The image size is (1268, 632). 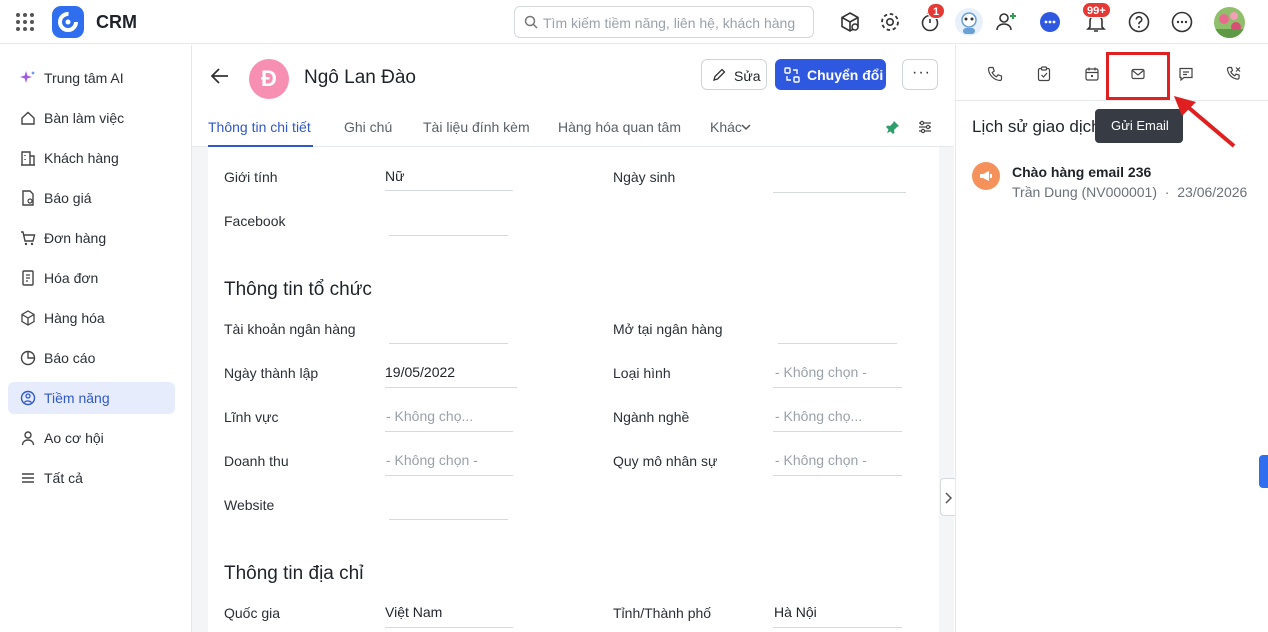 I want to click on gender-value: Nữ, so click(x=394, y=176).